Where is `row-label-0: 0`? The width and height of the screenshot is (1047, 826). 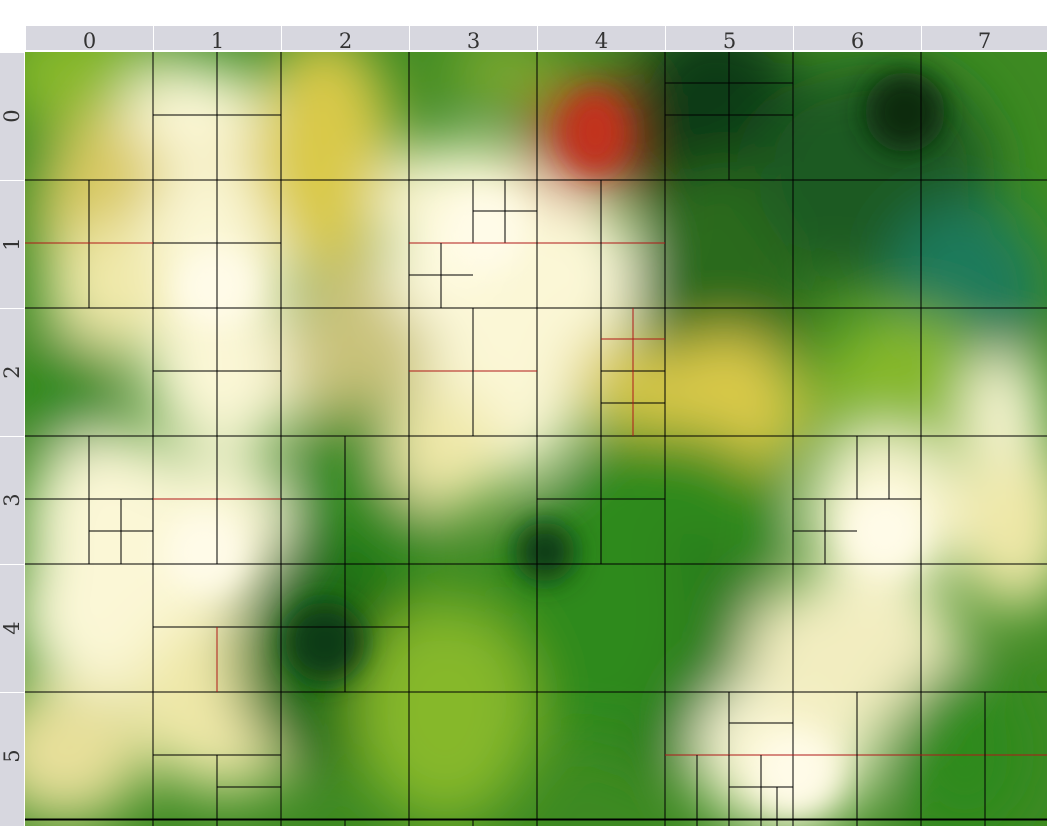
row-label-0: 0 is located at coordinates (12, 116).